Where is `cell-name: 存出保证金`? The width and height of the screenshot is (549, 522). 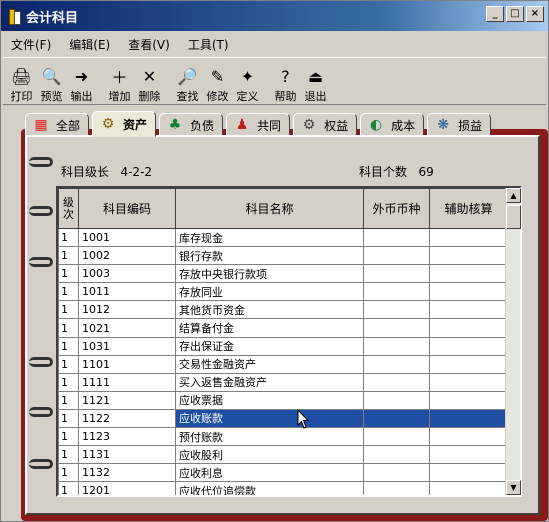 cell-name: 存出保证金 is located at coordinates (269, 346).